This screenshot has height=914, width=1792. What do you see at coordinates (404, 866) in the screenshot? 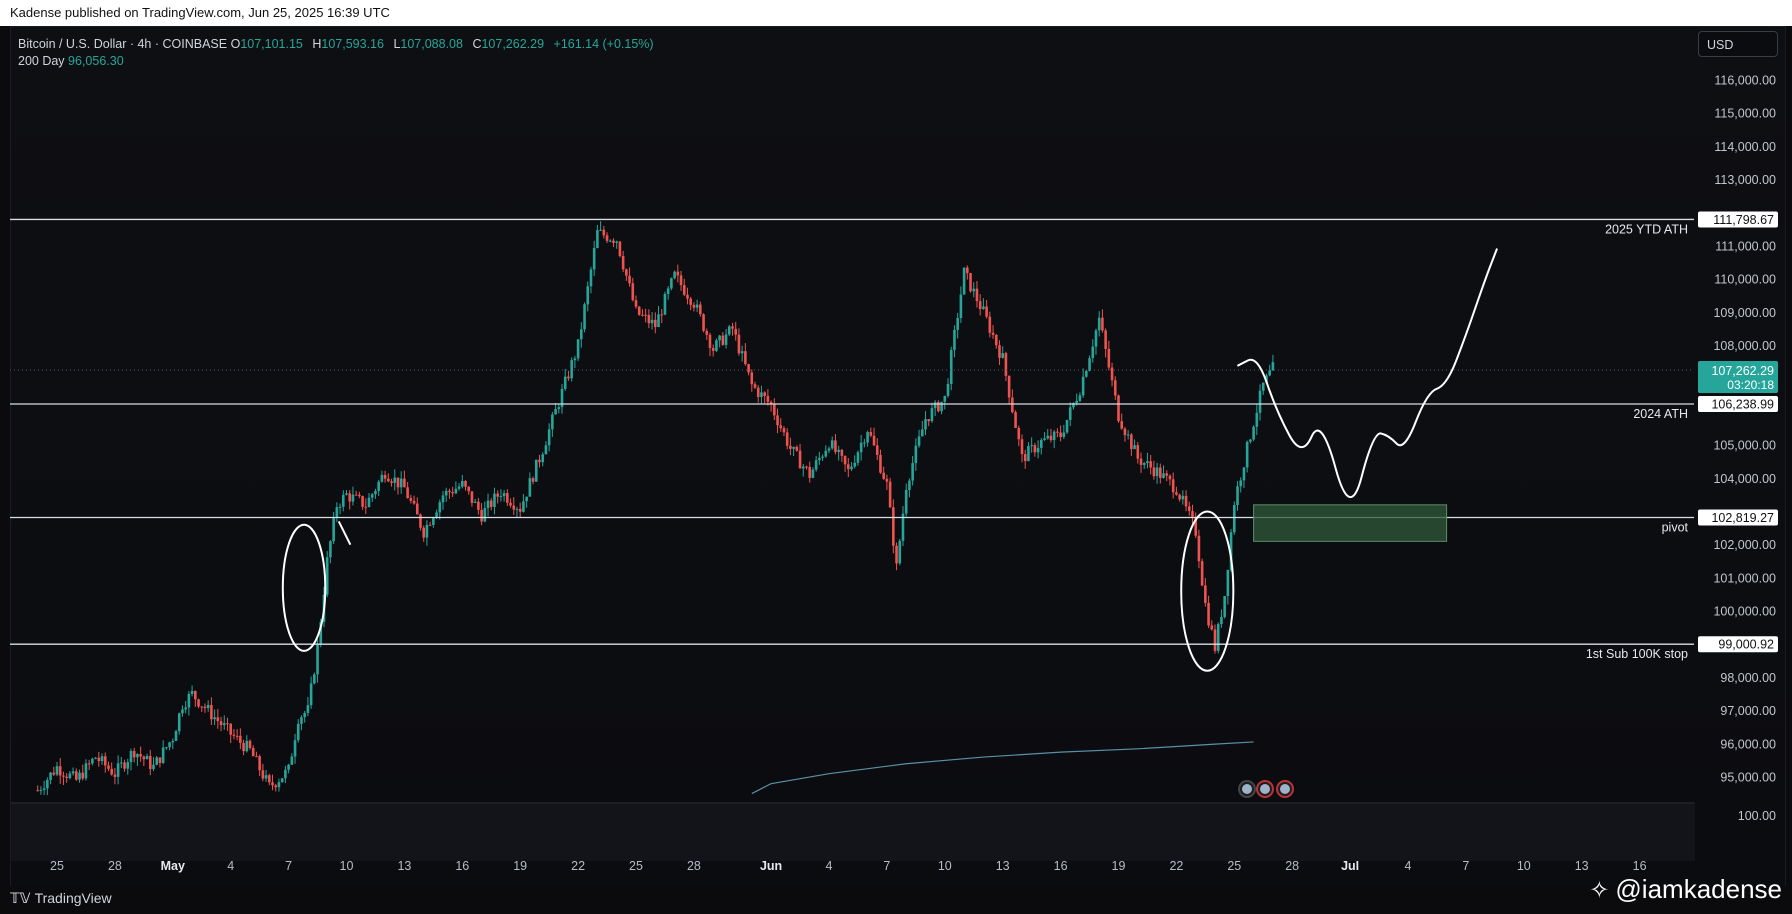
I see `x-tick-label: 13` at bounding box center [404, 866].